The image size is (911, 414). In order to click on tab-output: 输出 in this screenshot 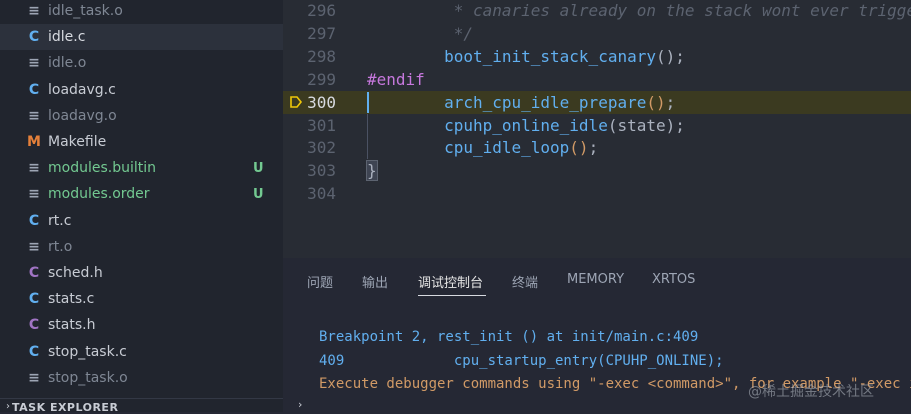, I will do `click(375, 281)`.